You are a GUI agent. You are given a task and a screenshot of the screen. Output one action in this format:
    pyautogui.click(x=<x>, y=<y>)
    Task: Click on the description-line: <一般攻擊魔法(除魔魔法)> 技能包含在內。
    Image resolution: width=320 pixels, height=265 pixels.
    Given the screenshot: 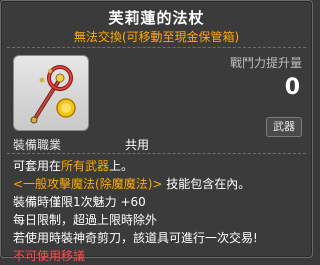 What is the action you would take?
    pyautogui.click(x=158, y=184)
    